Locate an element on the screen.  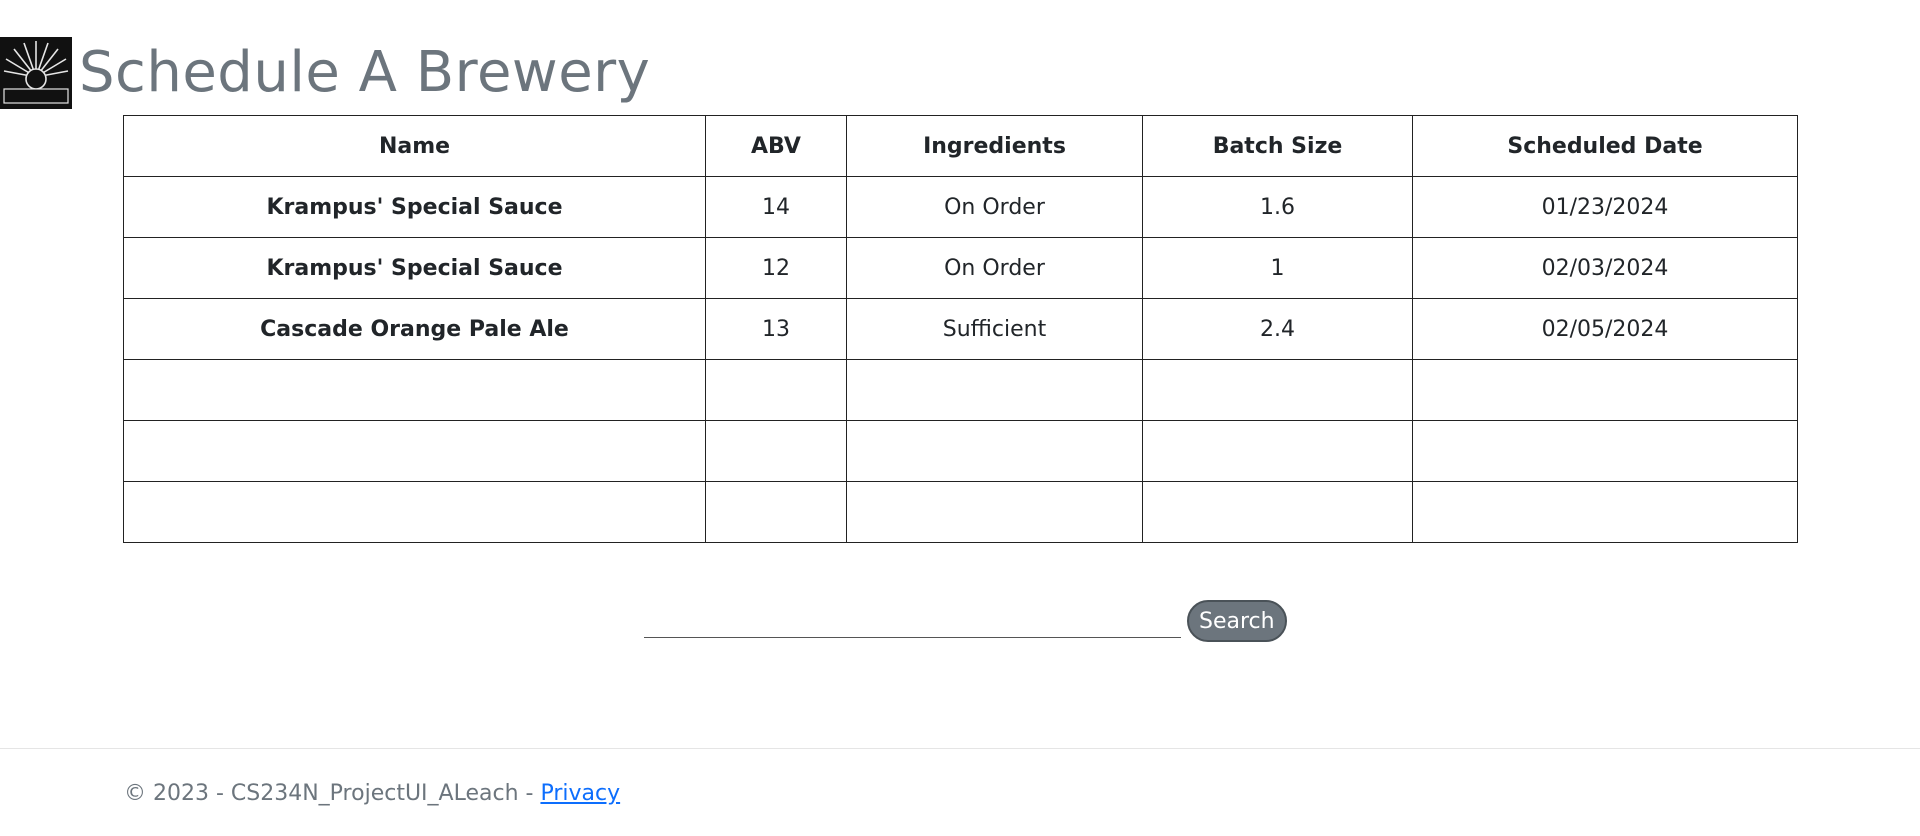
cell-abv: 13 is located at coordinates (776, 329).